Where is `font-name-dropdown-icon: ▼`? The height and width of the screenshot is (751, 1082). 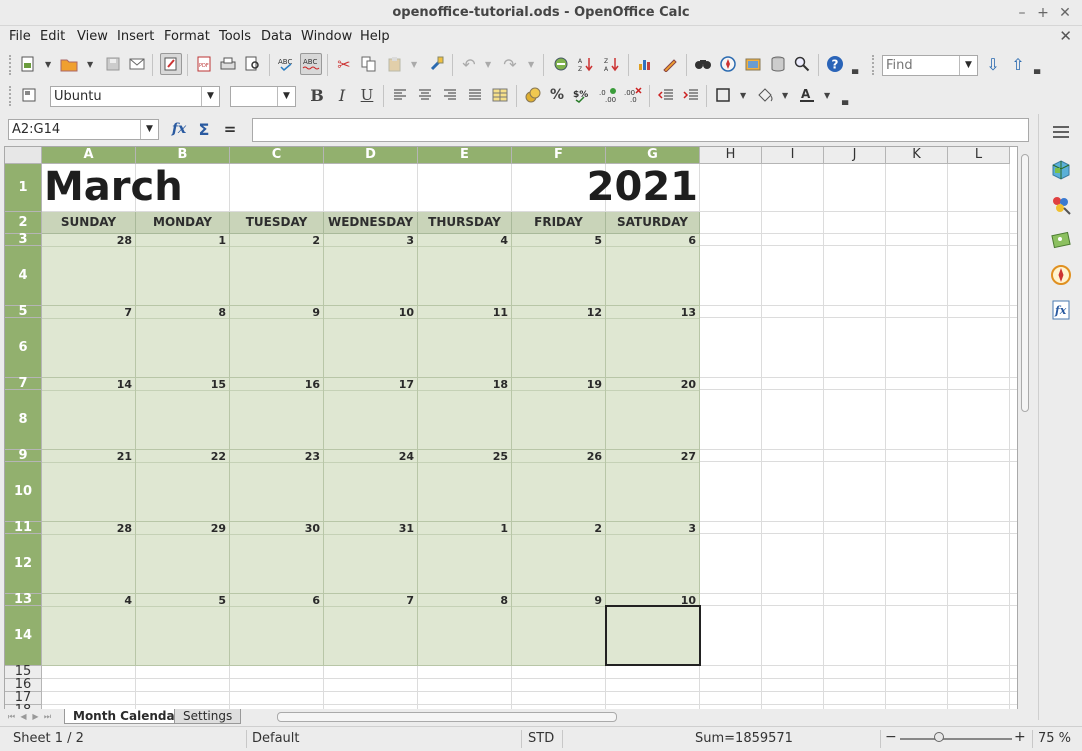
font-name-dropdown-icon: ▼ is located at coordinates (210, 96).